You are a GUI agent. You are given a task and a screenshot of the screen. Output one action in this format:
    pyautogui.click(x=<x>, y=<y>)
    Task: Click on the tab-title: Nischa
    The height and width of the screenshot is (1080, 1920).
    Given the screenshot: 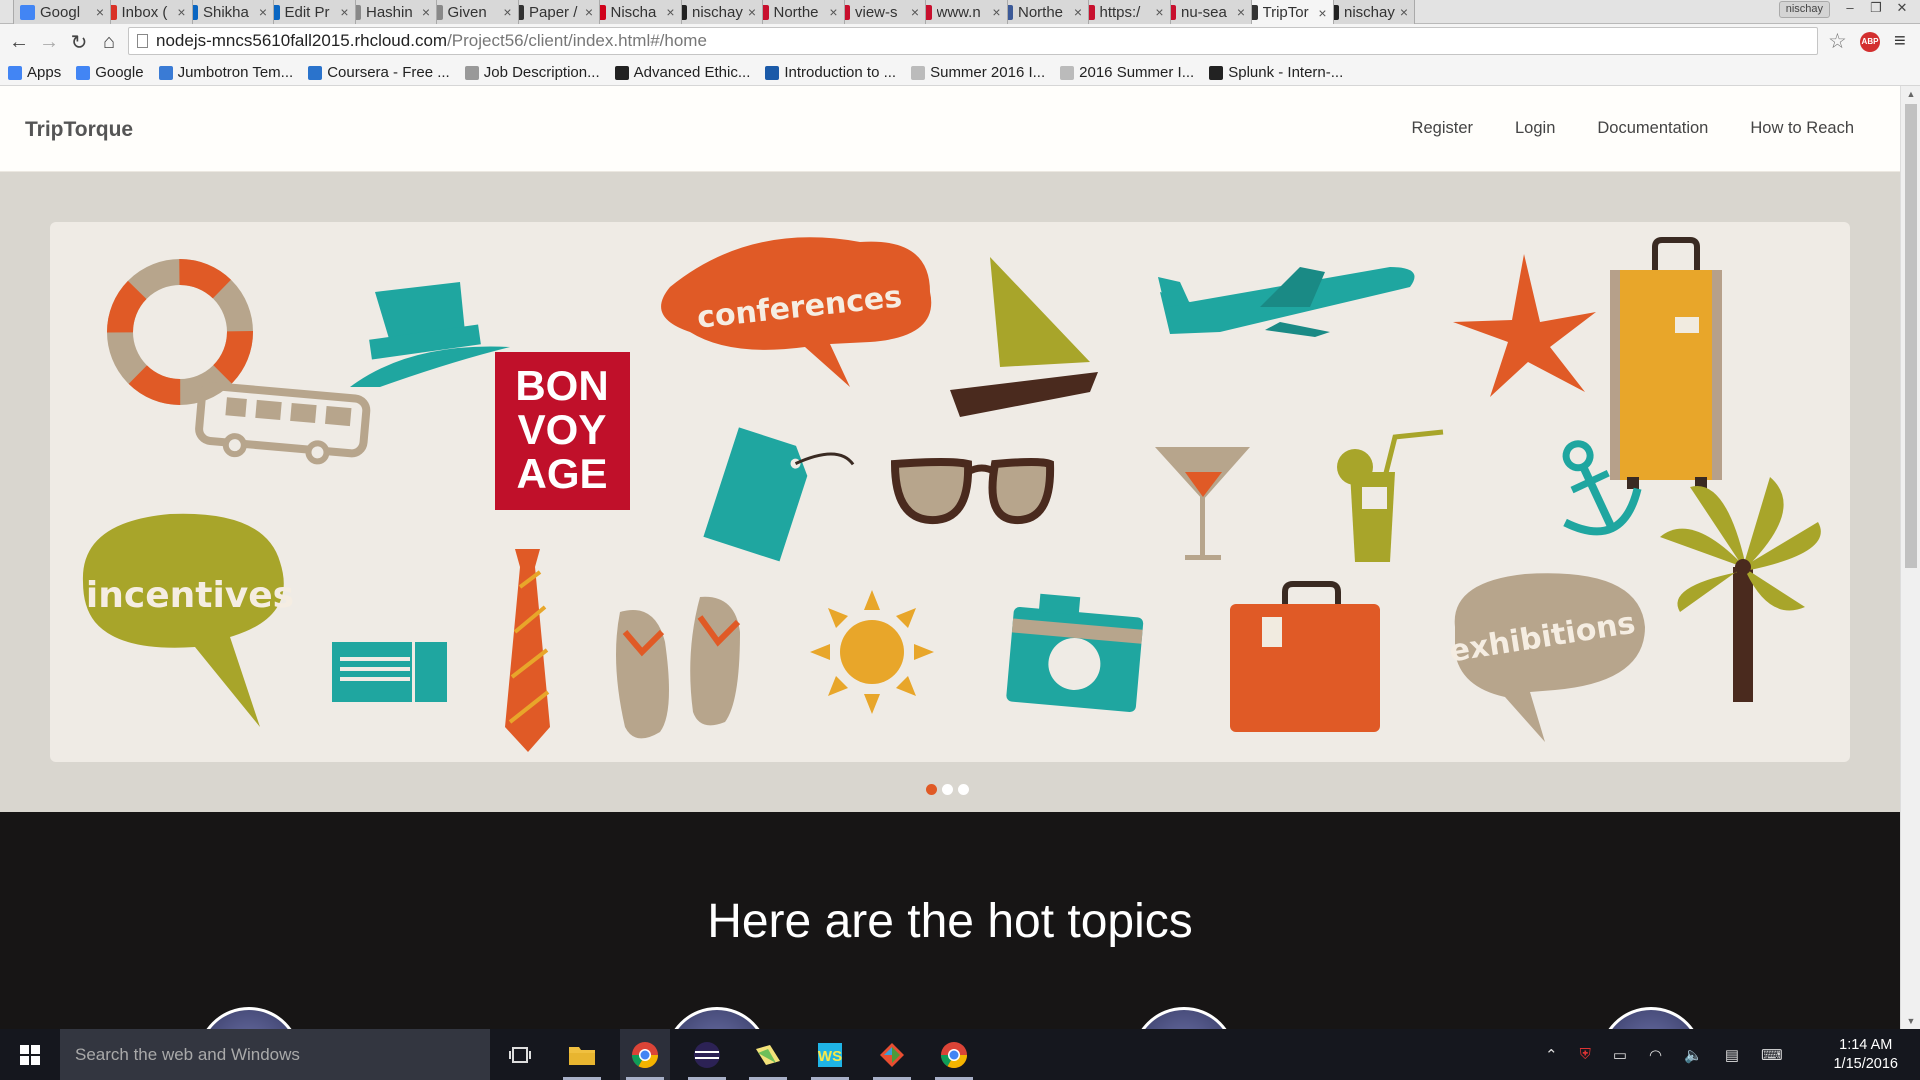 What is the action you would take?
    pyautogui.click(x=633, y=12)
    